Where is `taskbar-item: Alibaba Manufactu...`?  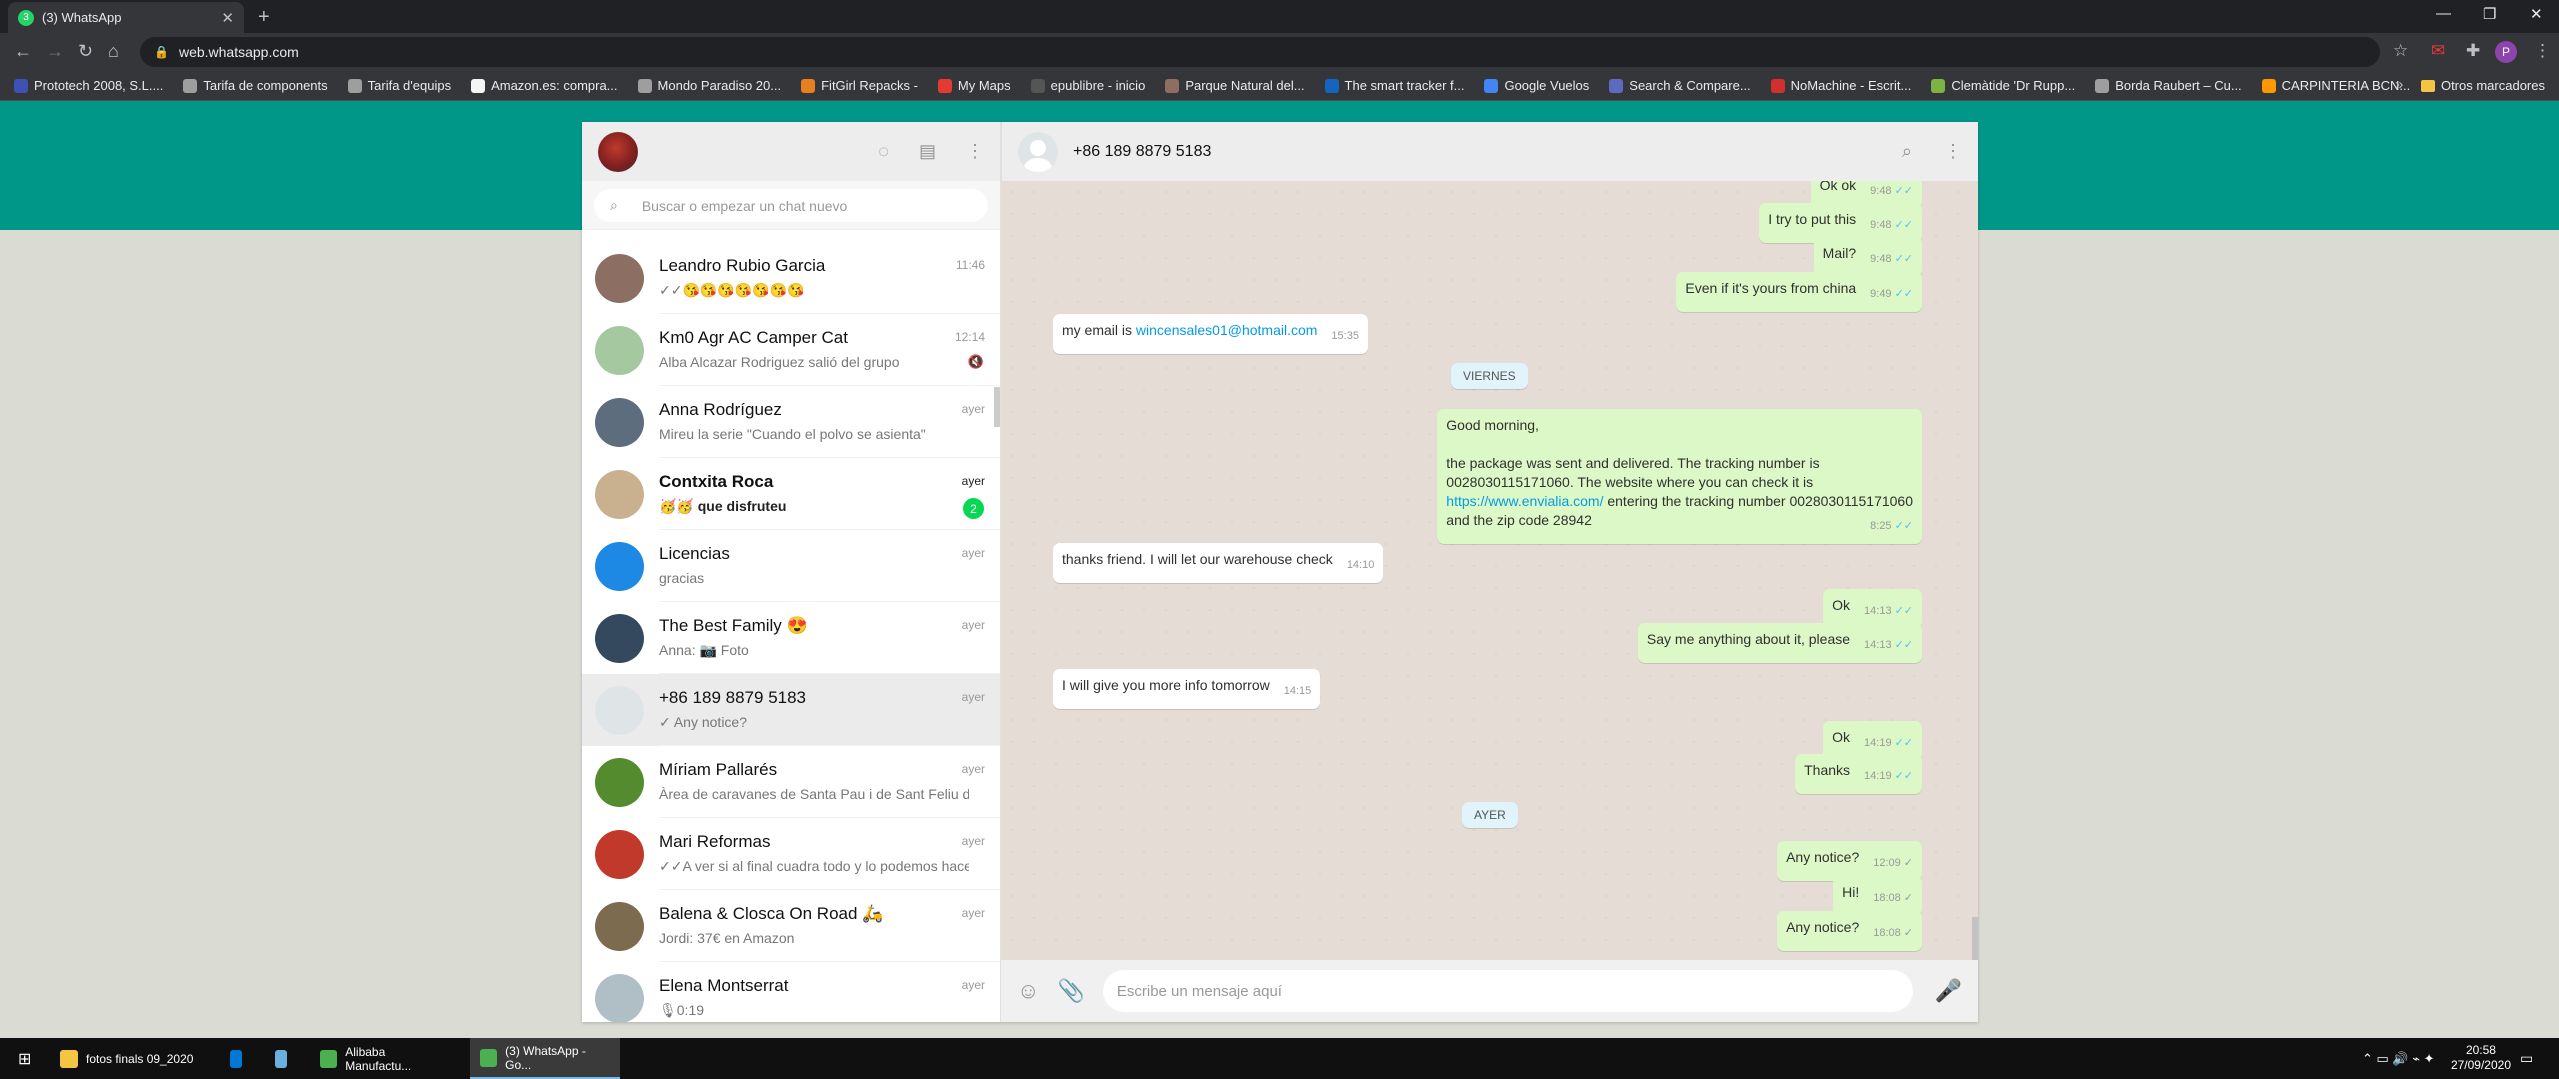 taskbar-item: Alibaba Manufactu... is located at coordinates (385, 1058).